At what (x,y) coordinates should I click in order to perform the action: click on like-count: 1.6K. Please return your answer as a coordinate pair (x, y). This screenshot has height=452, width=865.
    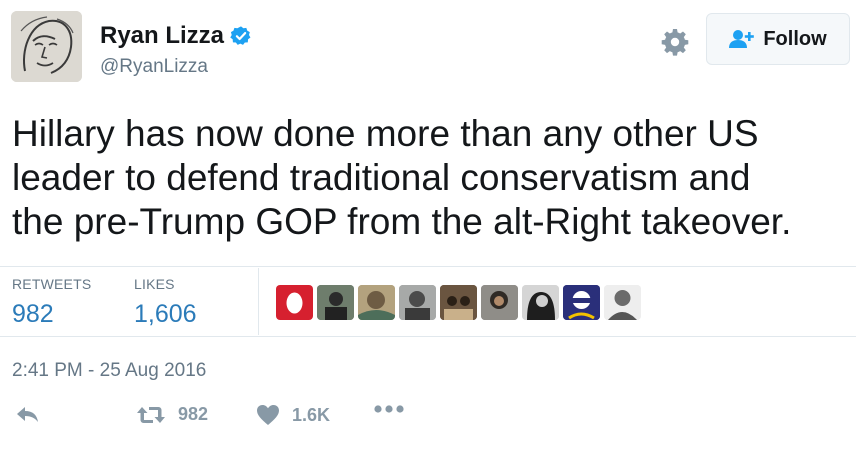
    Looking at the image, I should click on (311, 414).